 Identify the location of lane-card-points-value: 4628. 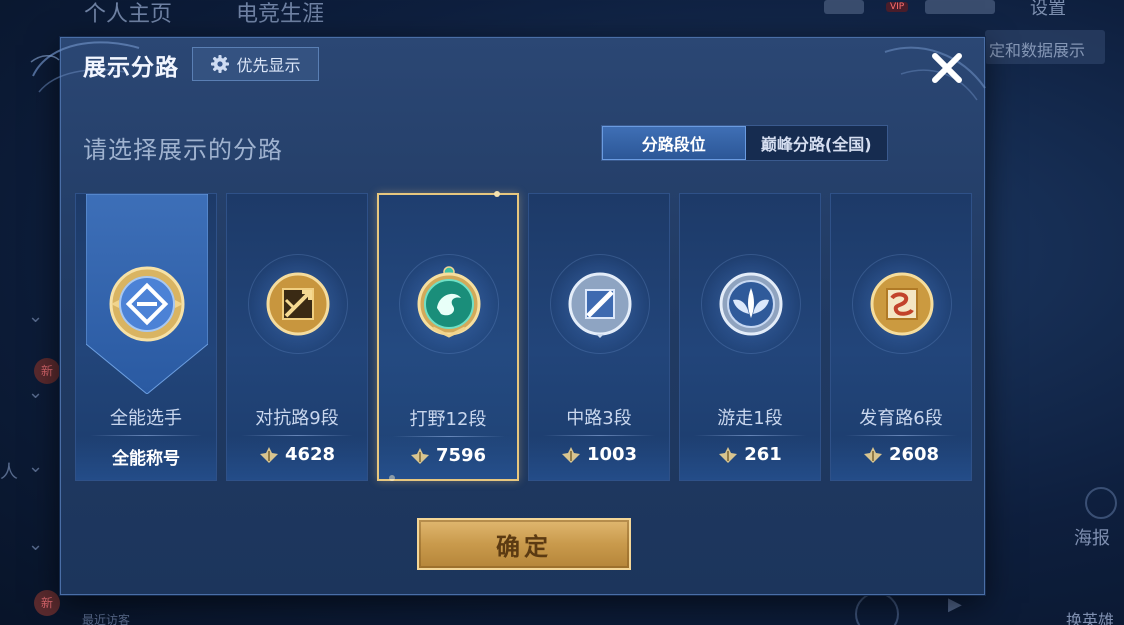
(310, 454).